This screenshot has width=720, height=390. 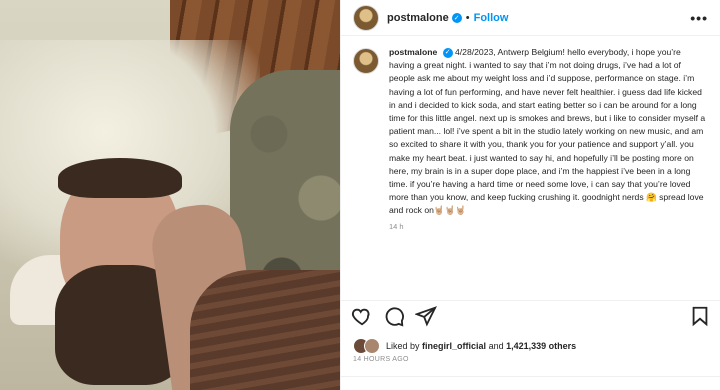 What do you see at coordinates (700, 316) in the screenshot?
I see `bookmark-icon` at bounding box center [700, 316].